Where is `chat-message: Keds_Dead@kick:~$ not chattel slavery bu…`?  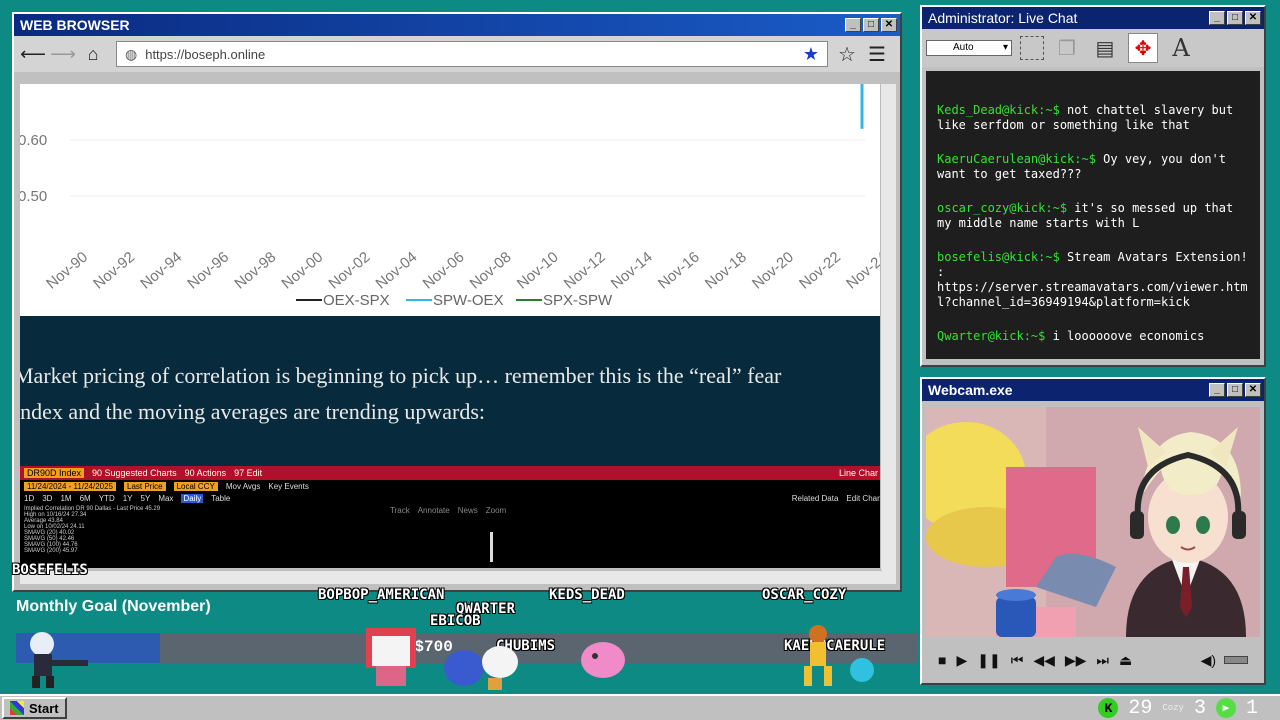
chat-message: Keds_Dead@kick:~$ not chattel slavery bu… is located at coordinates (1093, 118).